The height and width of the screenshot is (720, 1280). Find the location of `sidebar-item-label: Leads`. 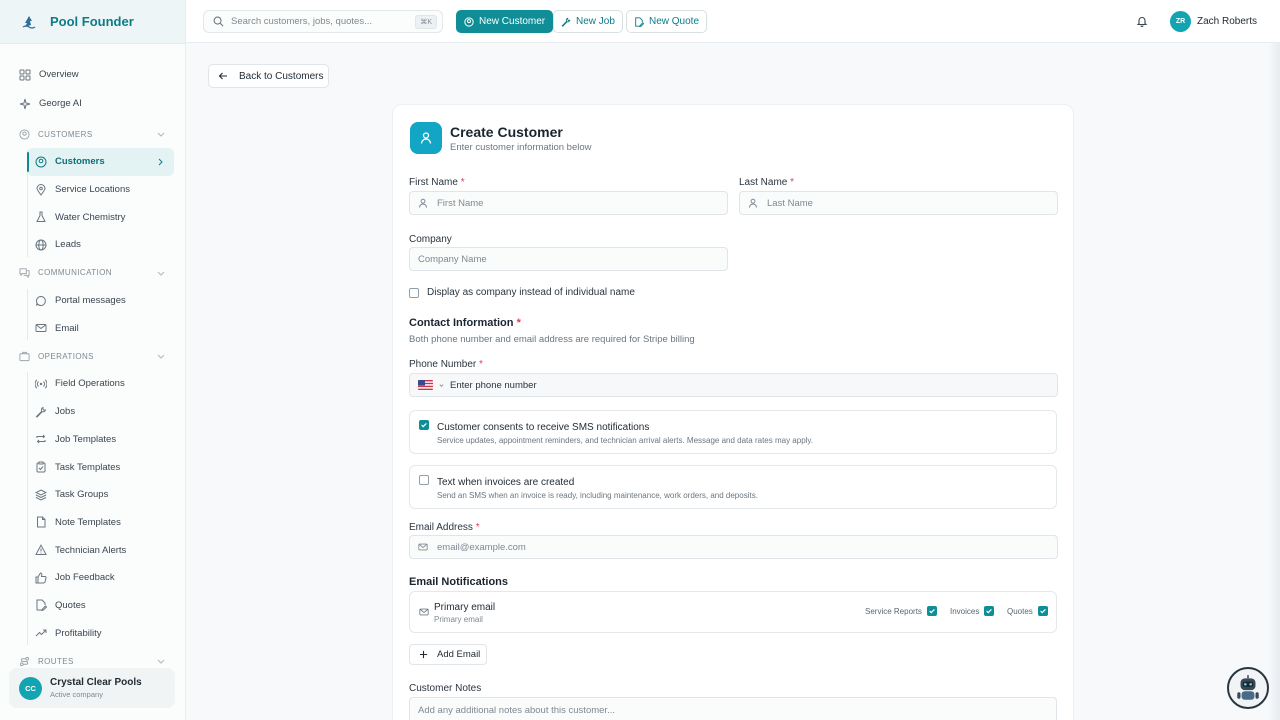

sidebar-item-label: Leads is located at coordinates (68, 245).